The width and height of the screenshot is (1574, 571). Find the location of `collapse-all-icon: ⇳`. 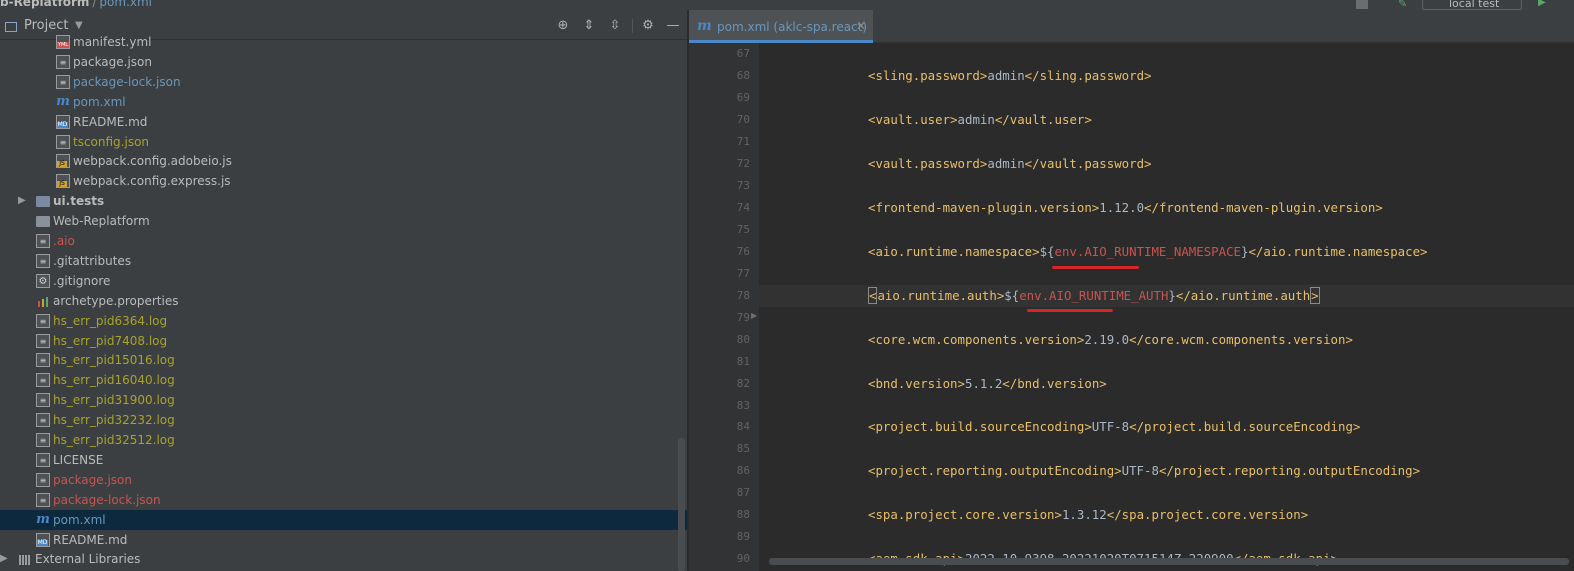

collapse-all-icon: ⇳ is located at coordinates (615, 26).